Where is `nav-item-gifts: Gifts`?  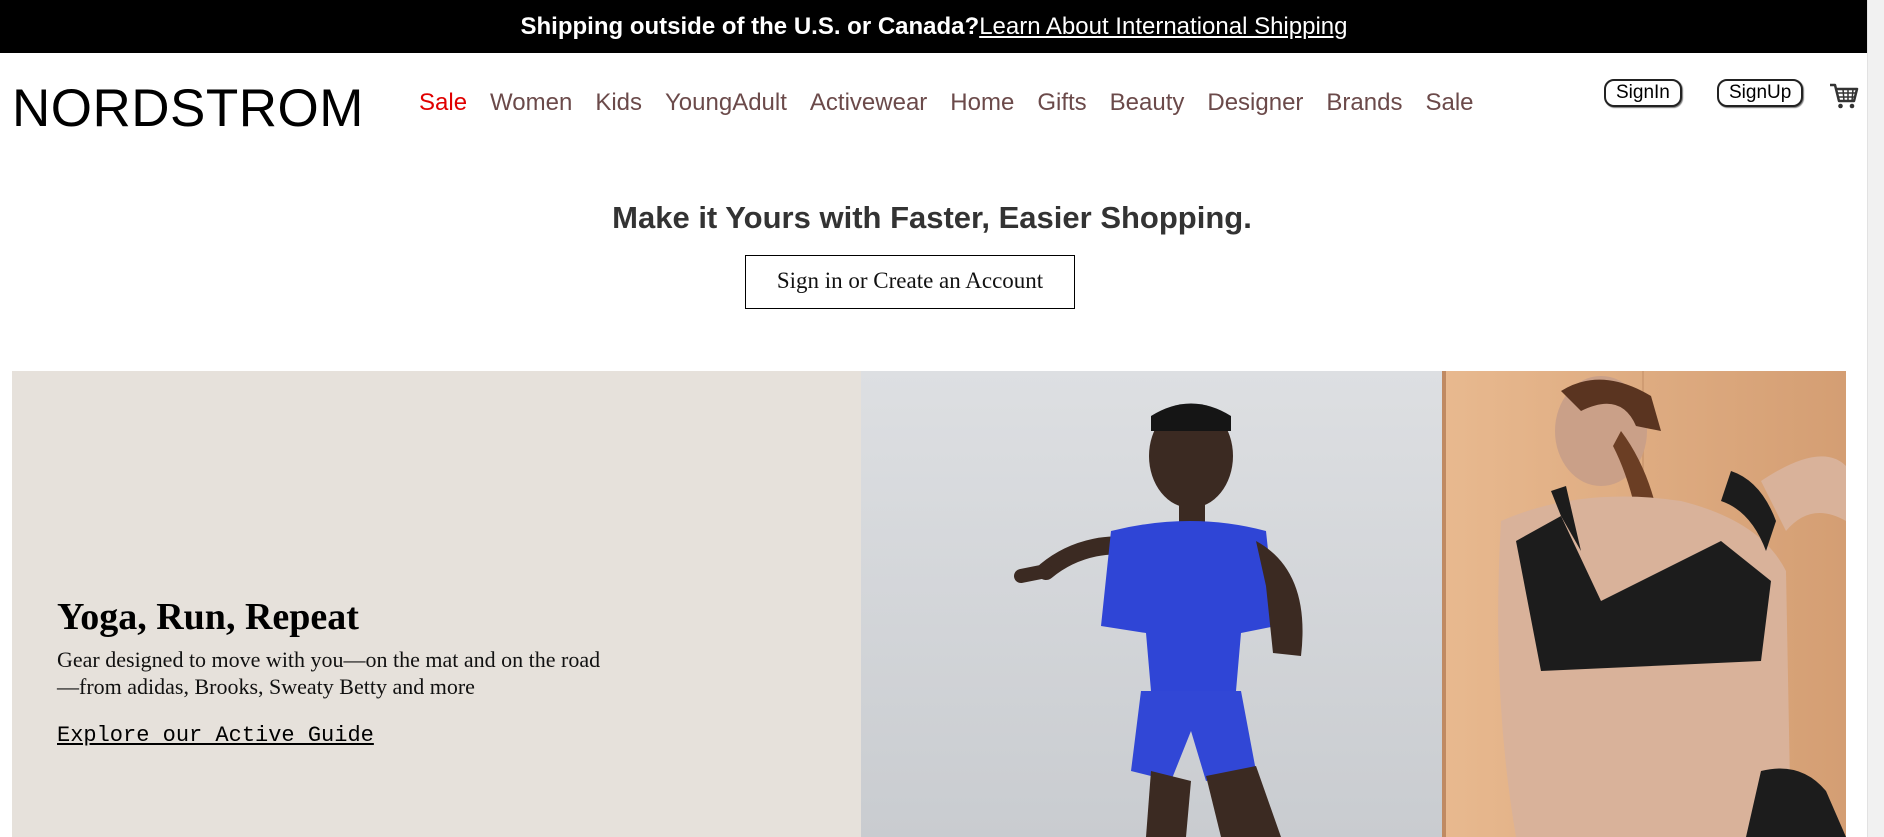 nav-item-gifts: Gifts is located at coordinates (1061, 103).